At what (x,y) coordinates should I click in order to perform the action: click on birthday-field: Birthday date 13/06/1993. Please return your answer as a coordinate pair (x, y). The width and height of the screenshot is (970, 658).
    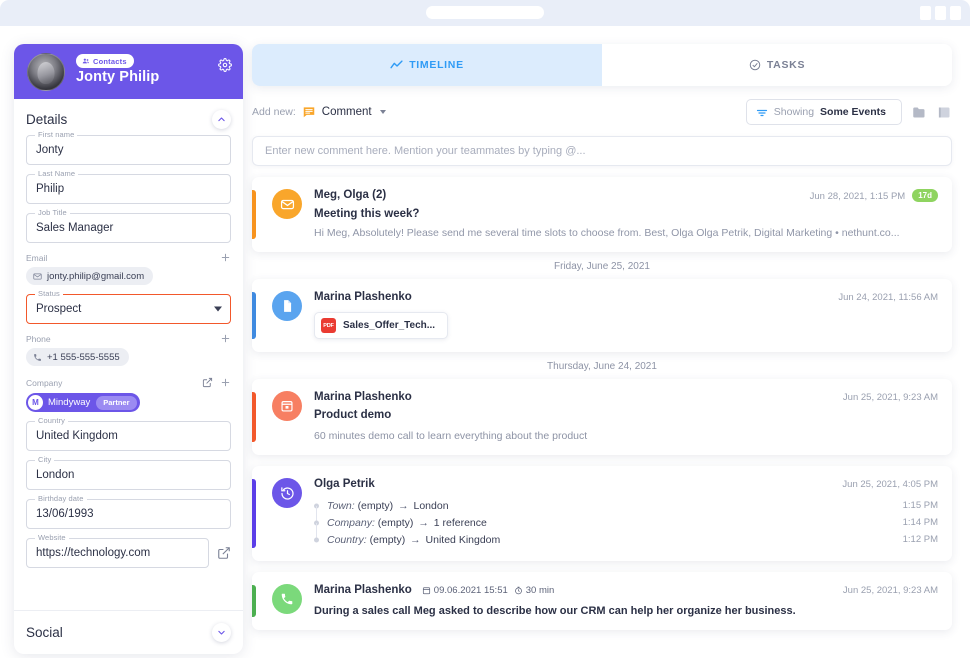
    Looking at the image, I should click on (128, 511).